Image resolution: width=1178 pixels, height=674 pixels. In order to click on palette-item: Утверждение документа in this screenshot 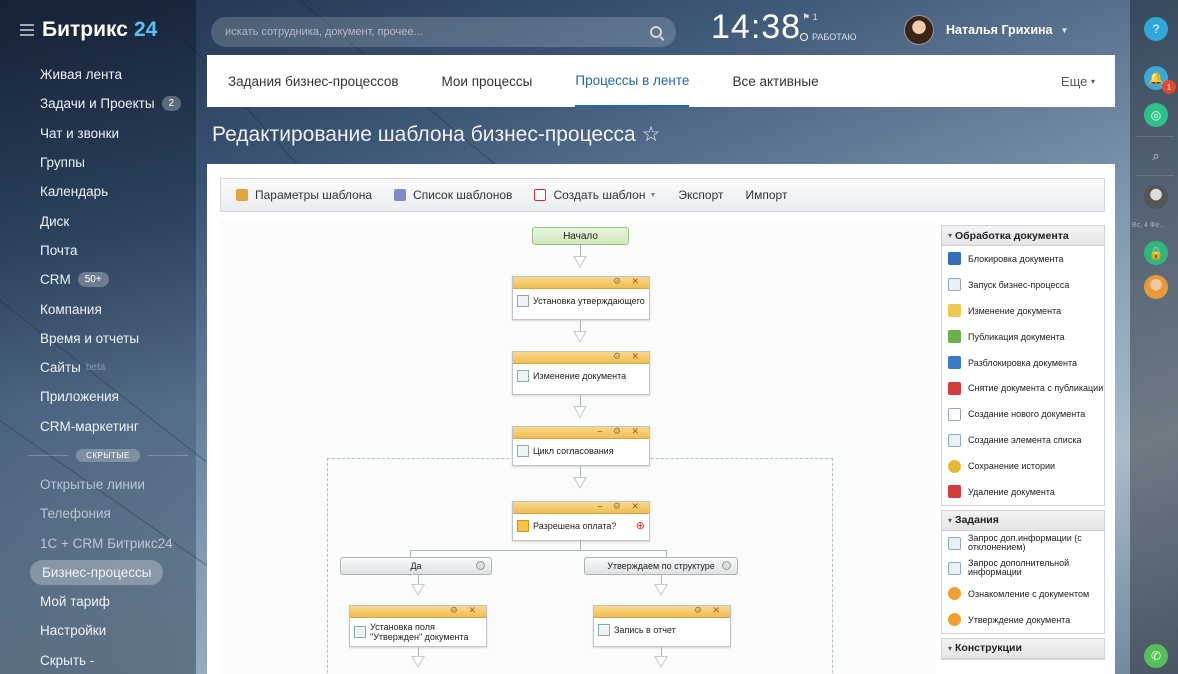, I will do `click(1023, 620)`.